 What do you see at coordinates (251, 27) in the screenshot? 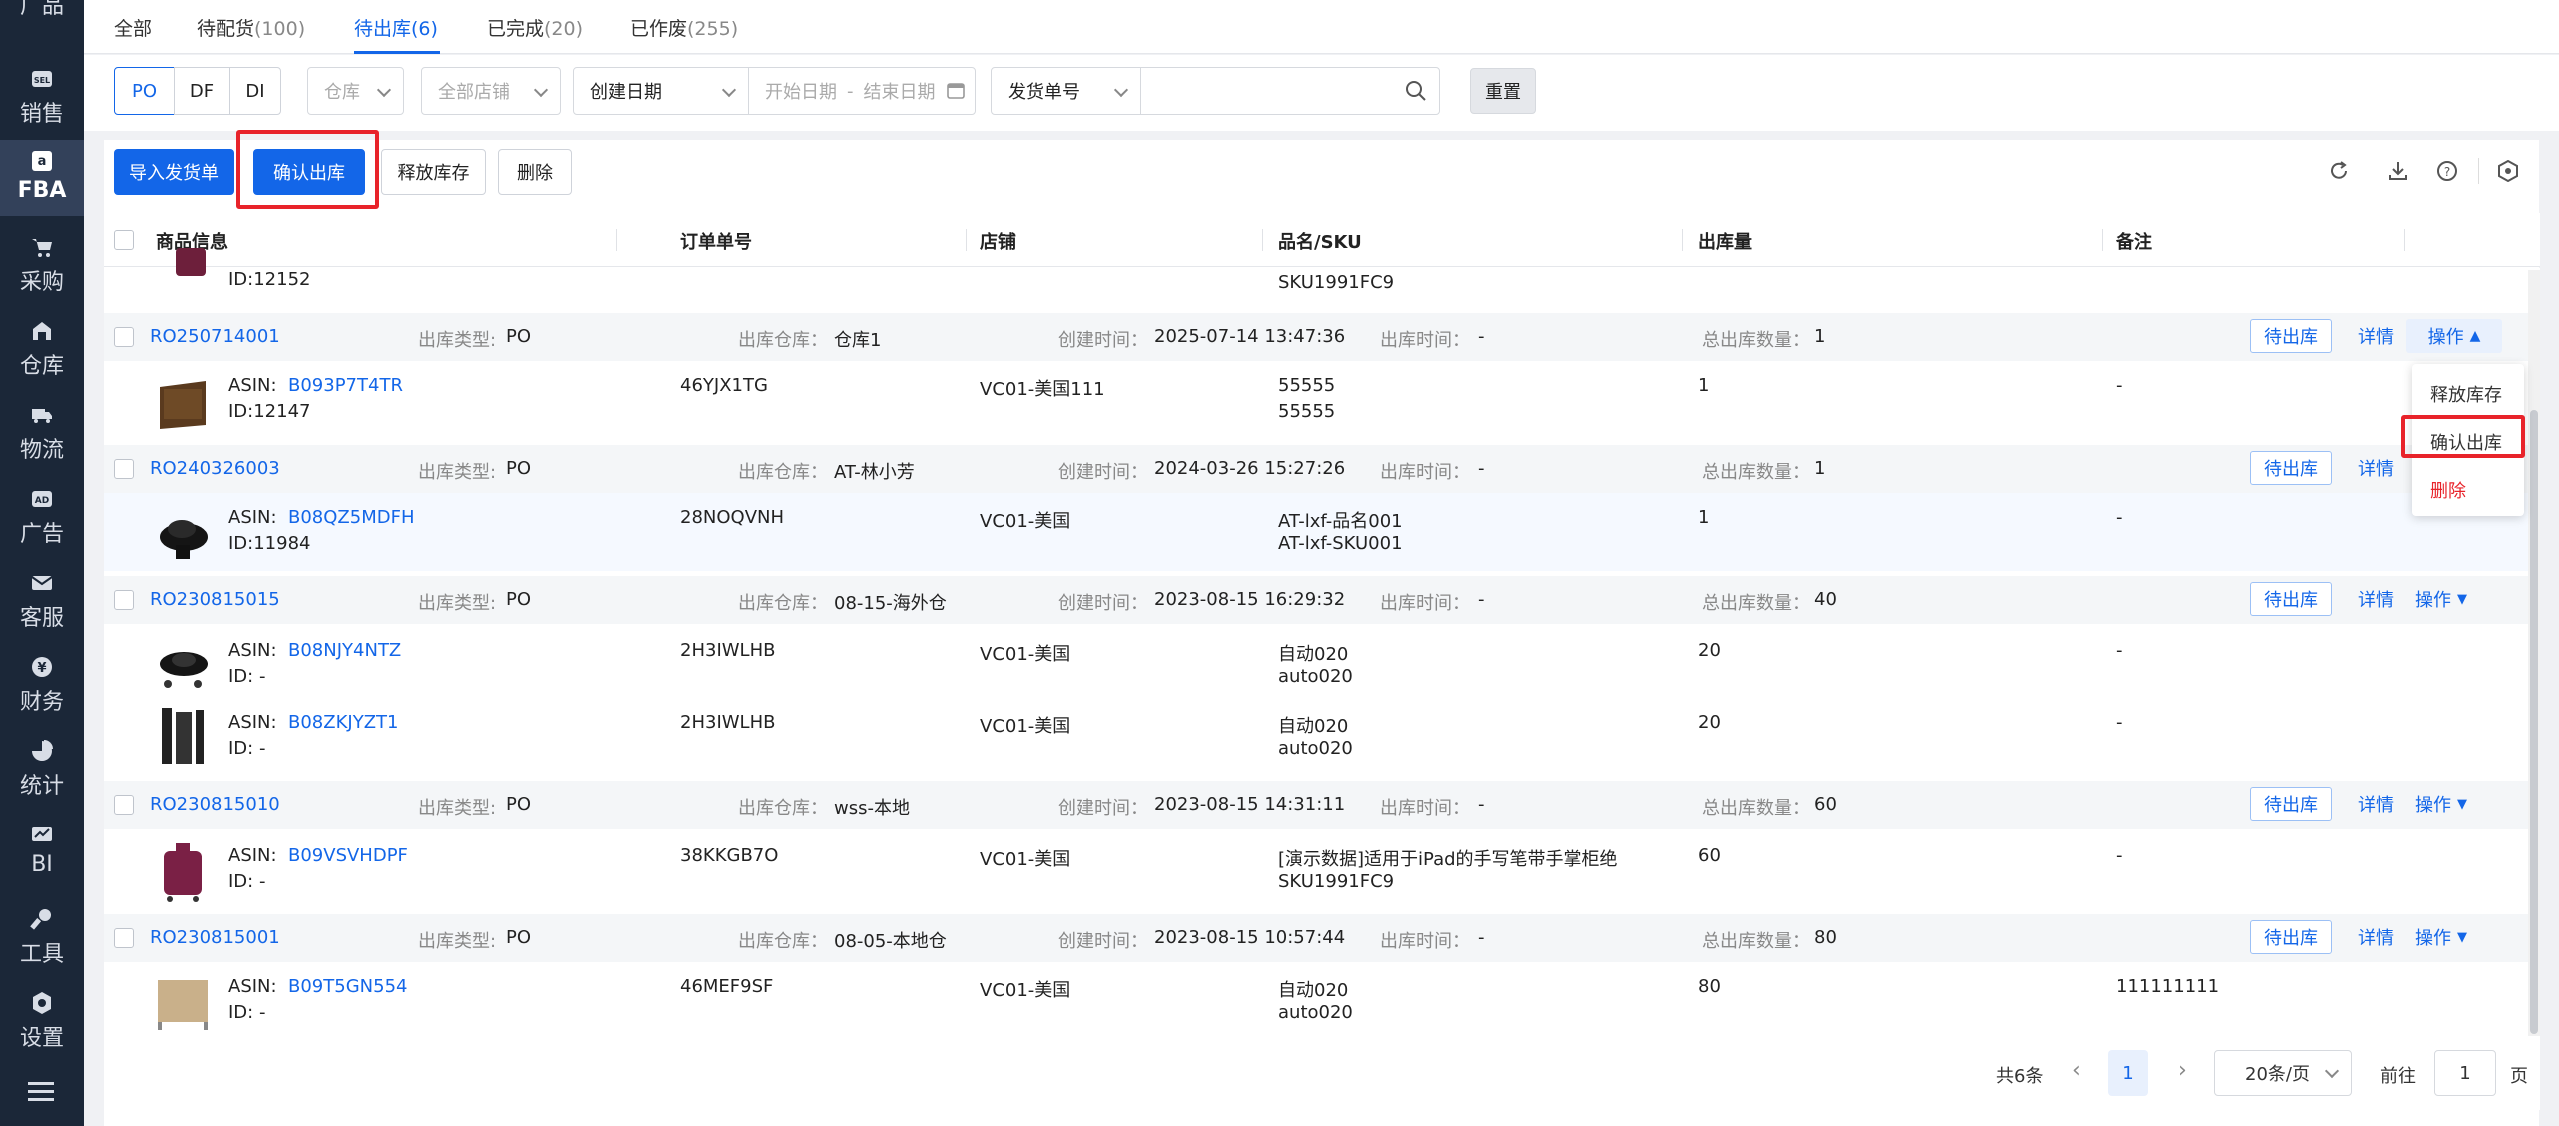
I see `tab-pending-allocation: 待配货(100)` at bounding box center [251, 27].